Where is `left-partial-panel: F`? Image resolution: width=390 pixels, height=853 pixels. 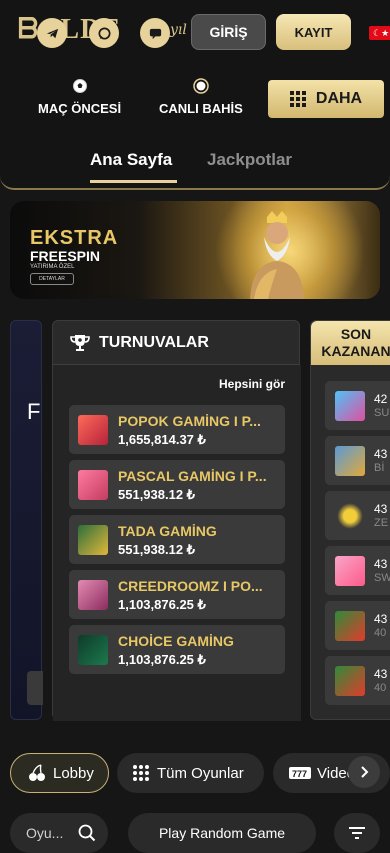 left-partial-panel: F is located at coordinates (26, 520).